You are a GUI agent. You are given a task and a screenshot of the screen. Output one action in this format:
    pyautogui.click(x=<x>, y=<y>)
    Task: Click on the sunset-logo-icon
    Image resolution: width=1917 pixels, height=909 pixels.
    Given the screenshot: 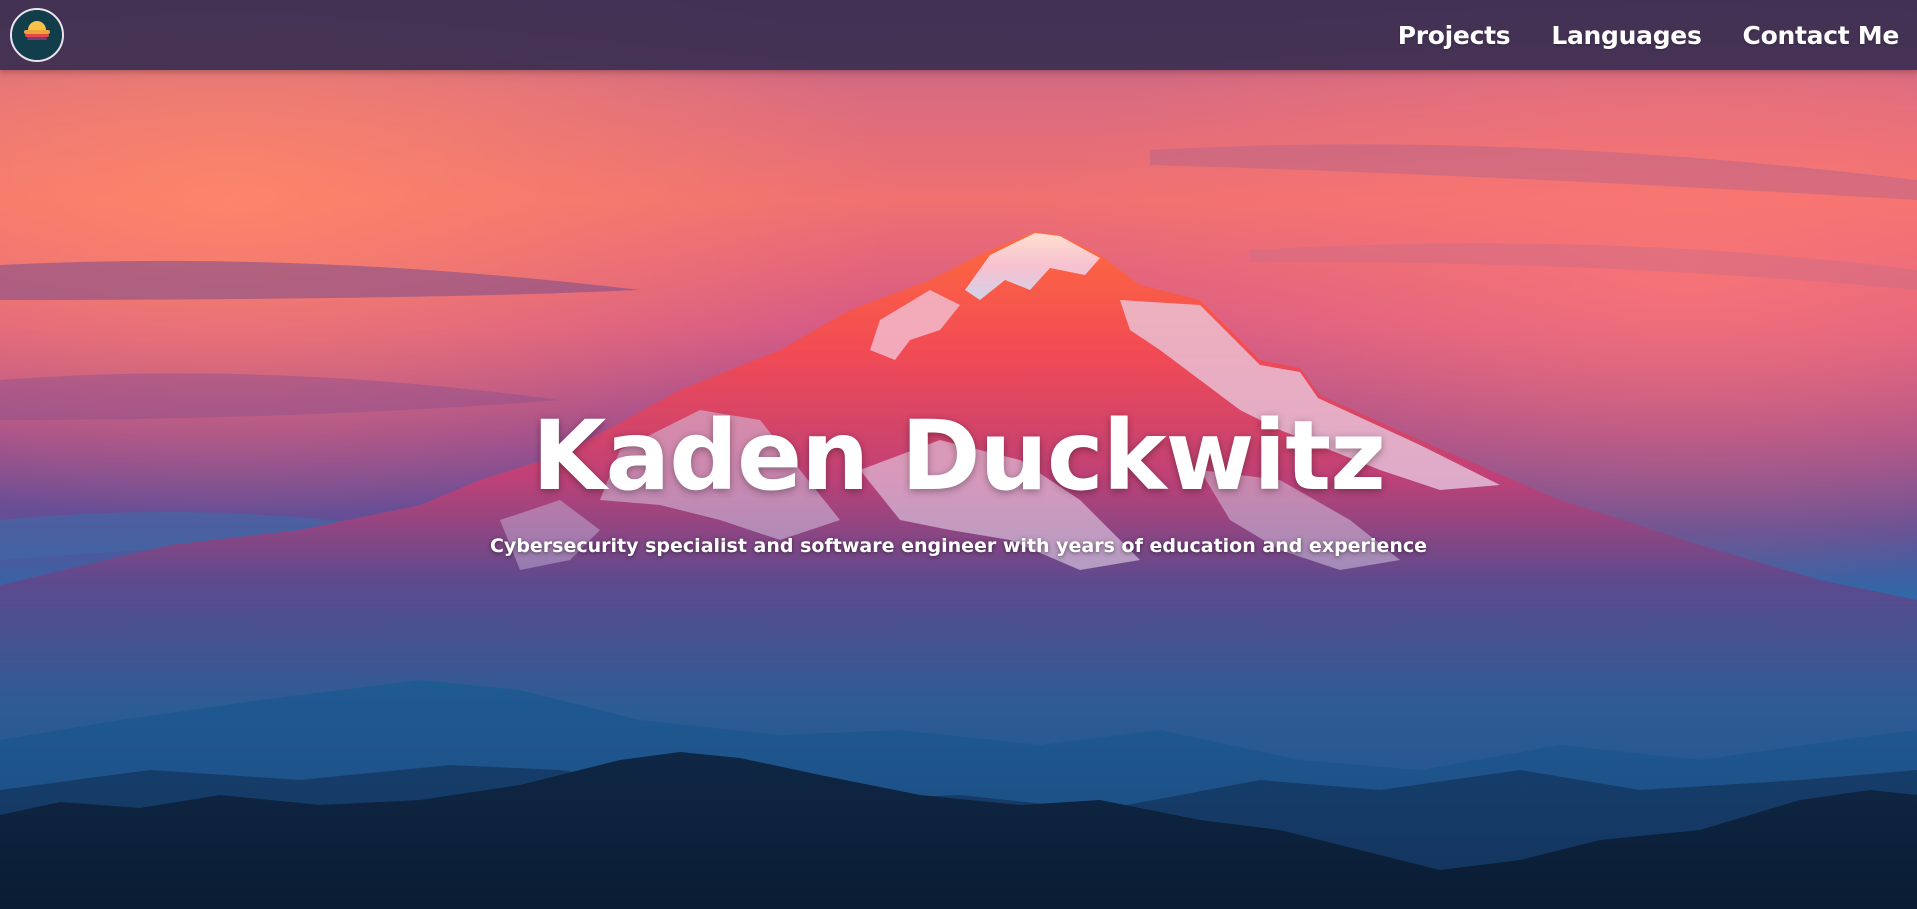 What is the action you would take?
    pyautogui.click(x=37, y=35)
    